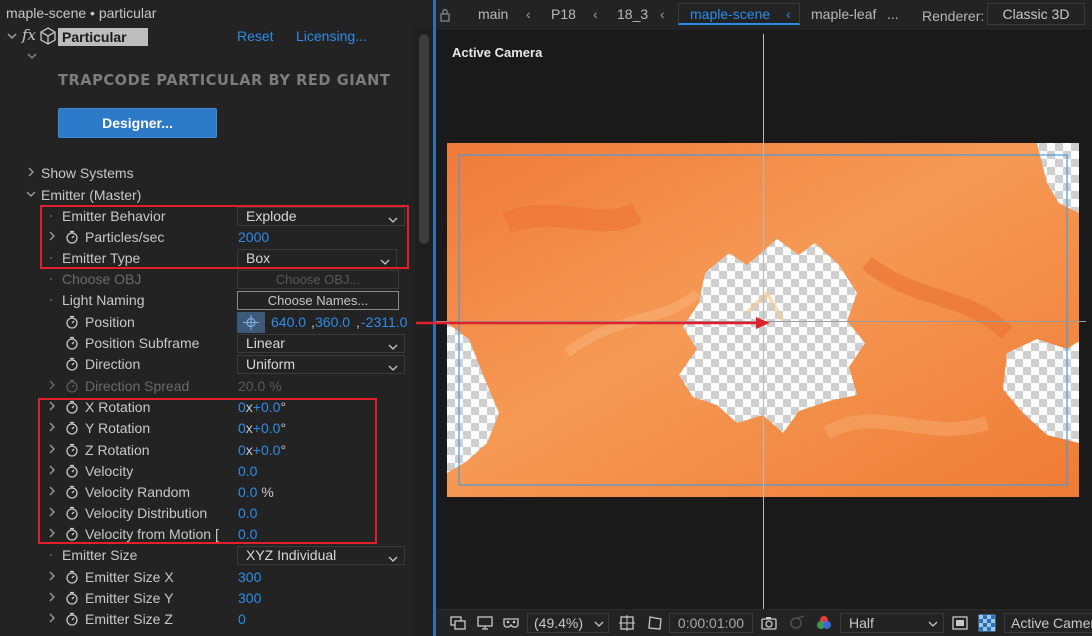 The width and height of the screenshot is (1092, 636). I want to click on tab-main: main, so click(493, 14).